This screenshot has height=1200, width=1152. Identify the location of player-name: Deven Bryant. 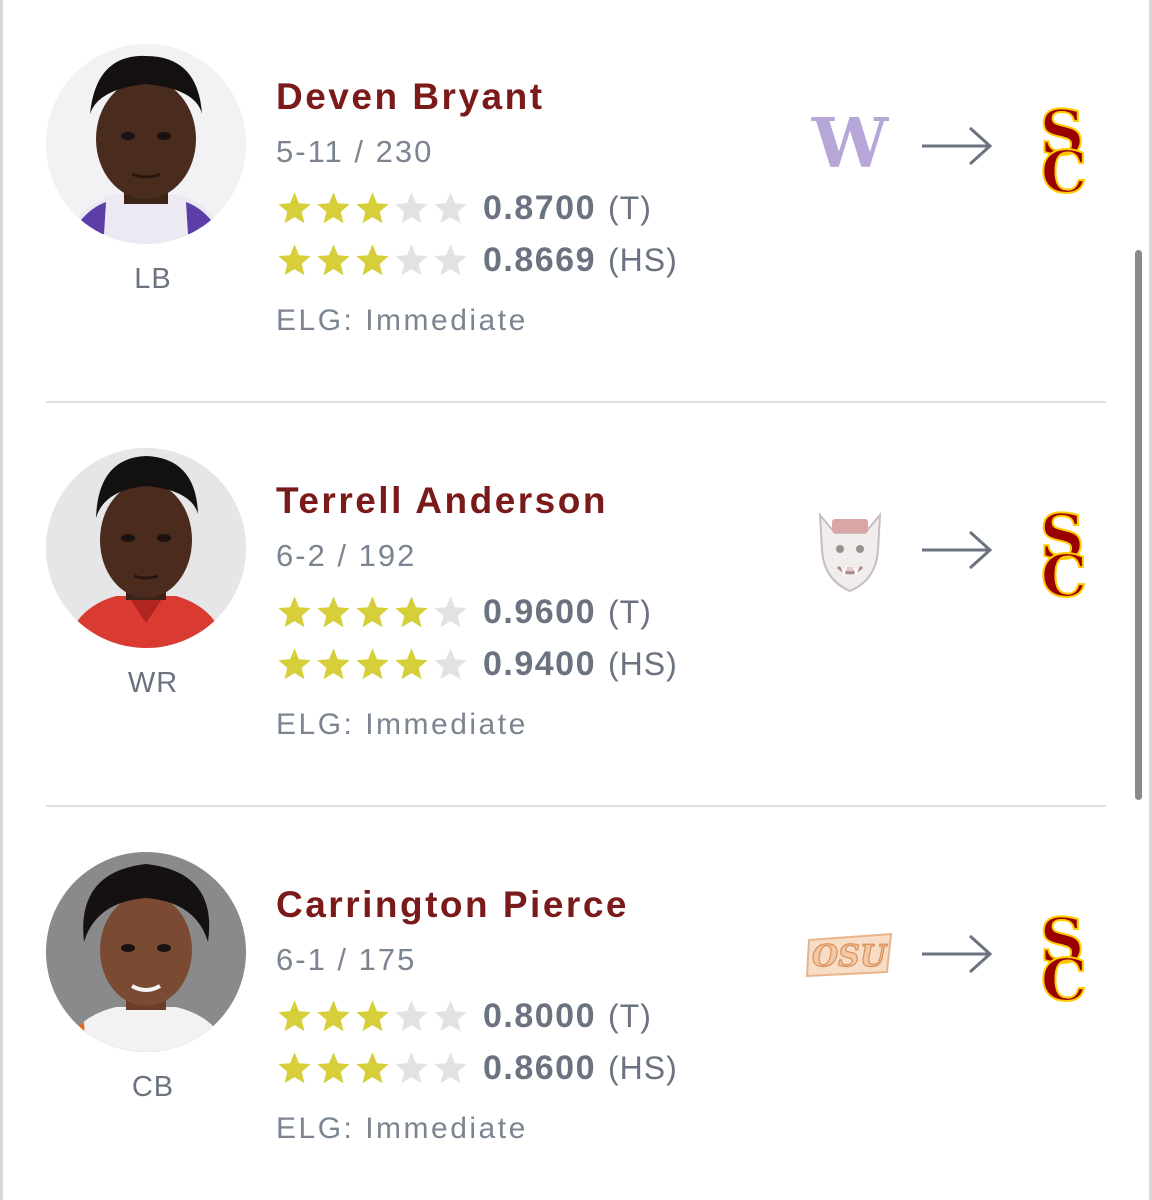
(410, 97).